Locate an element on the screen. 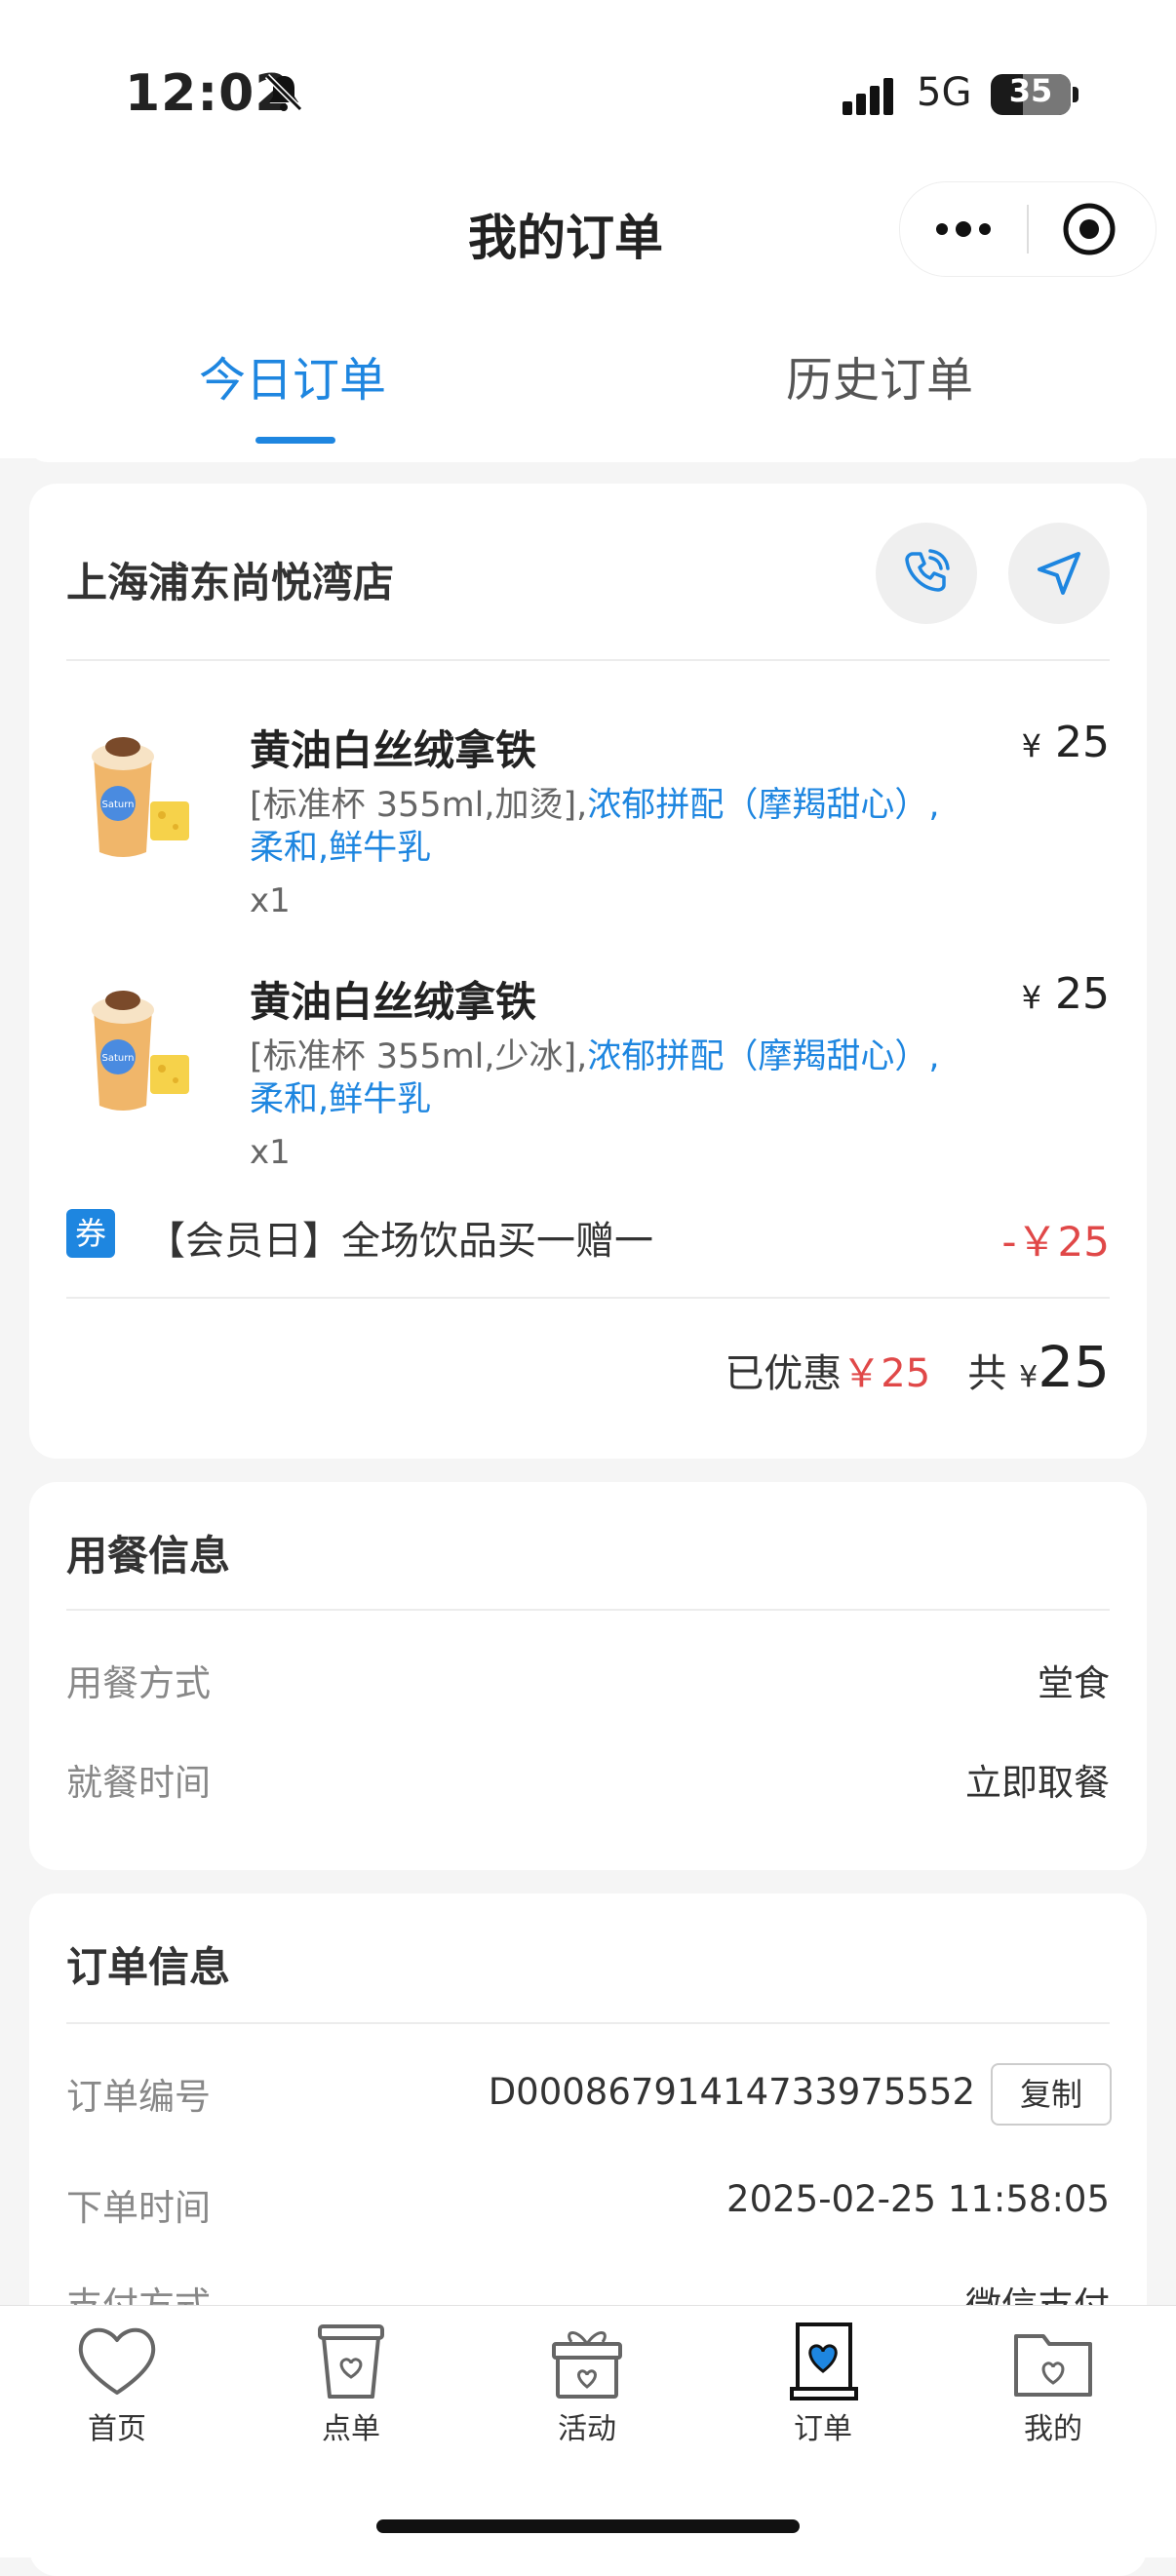  tab-profile: 我的 is located at coordinates (1053, 2384).